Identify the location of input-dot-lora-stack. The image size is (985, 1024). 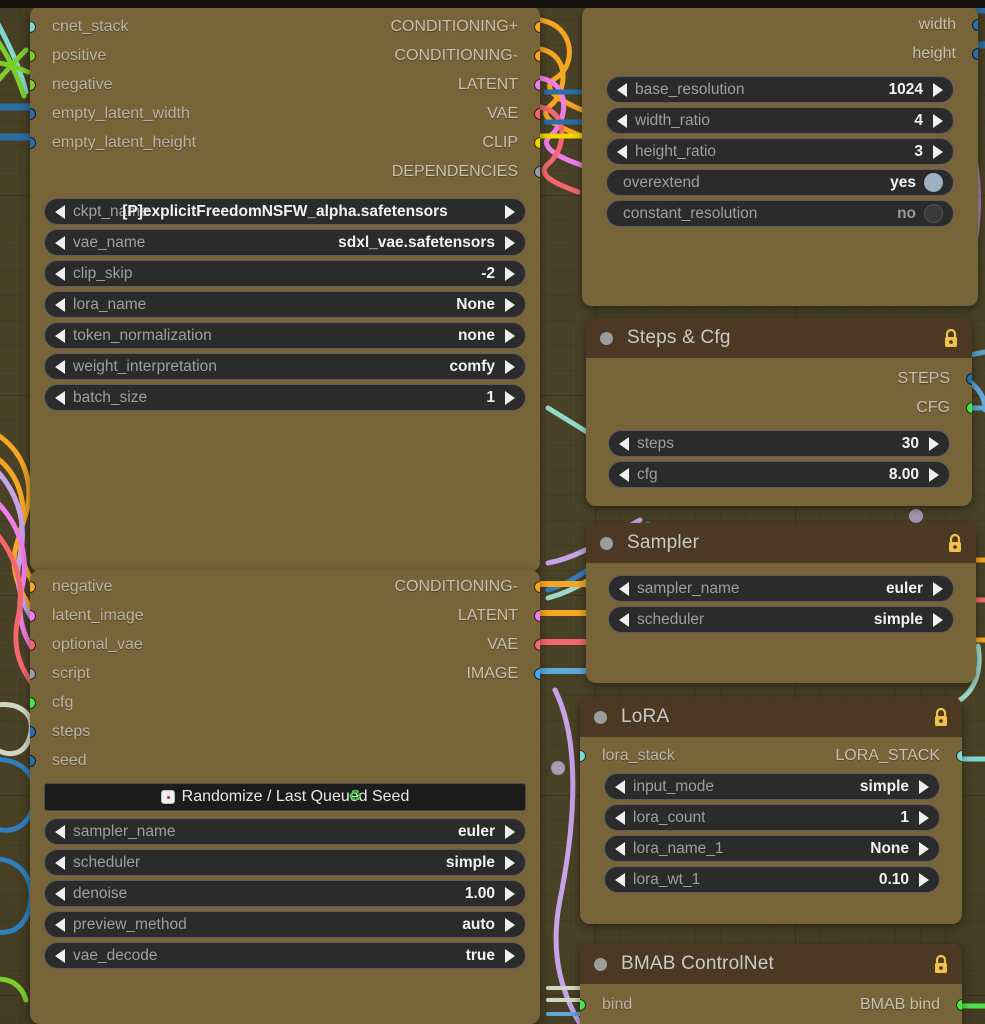
(583, 755).